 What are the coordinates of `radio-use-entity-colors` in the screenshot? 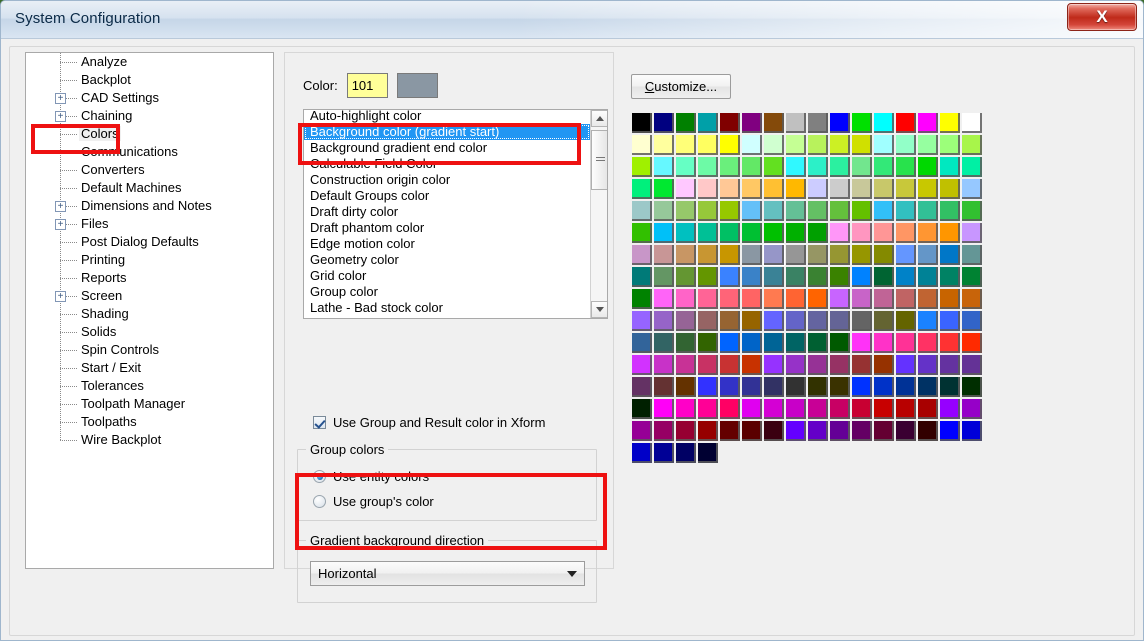 It's located at (319, 476).